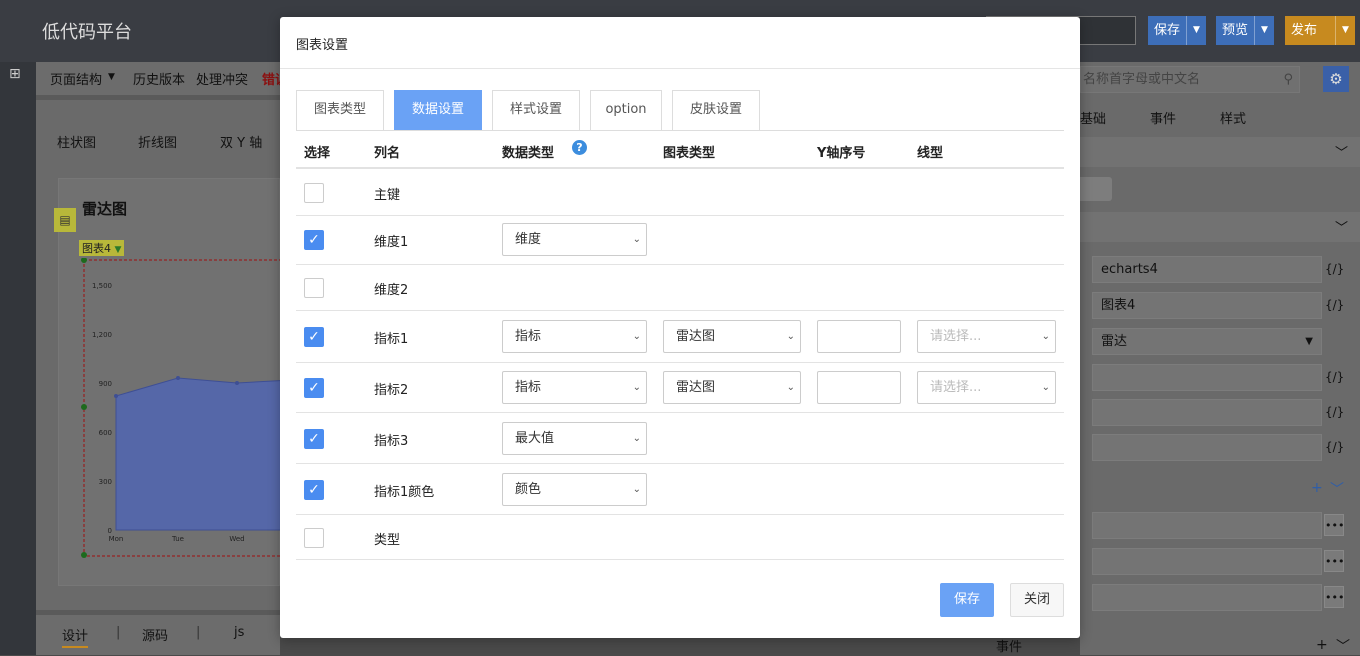 This screenshot has height=656, width=1360. Describe the element at coordinates (105, 209) in the screenshot. I see `chart-title: 雷达图` at that location.